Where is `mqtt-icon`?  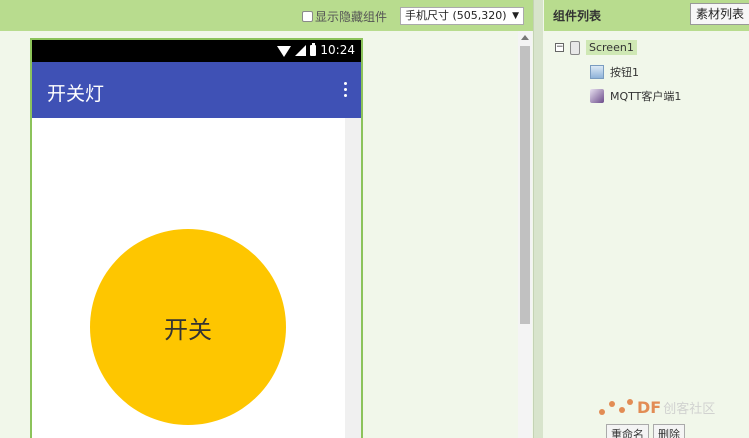 mqtt-icon is located at coordinates (597, 96).